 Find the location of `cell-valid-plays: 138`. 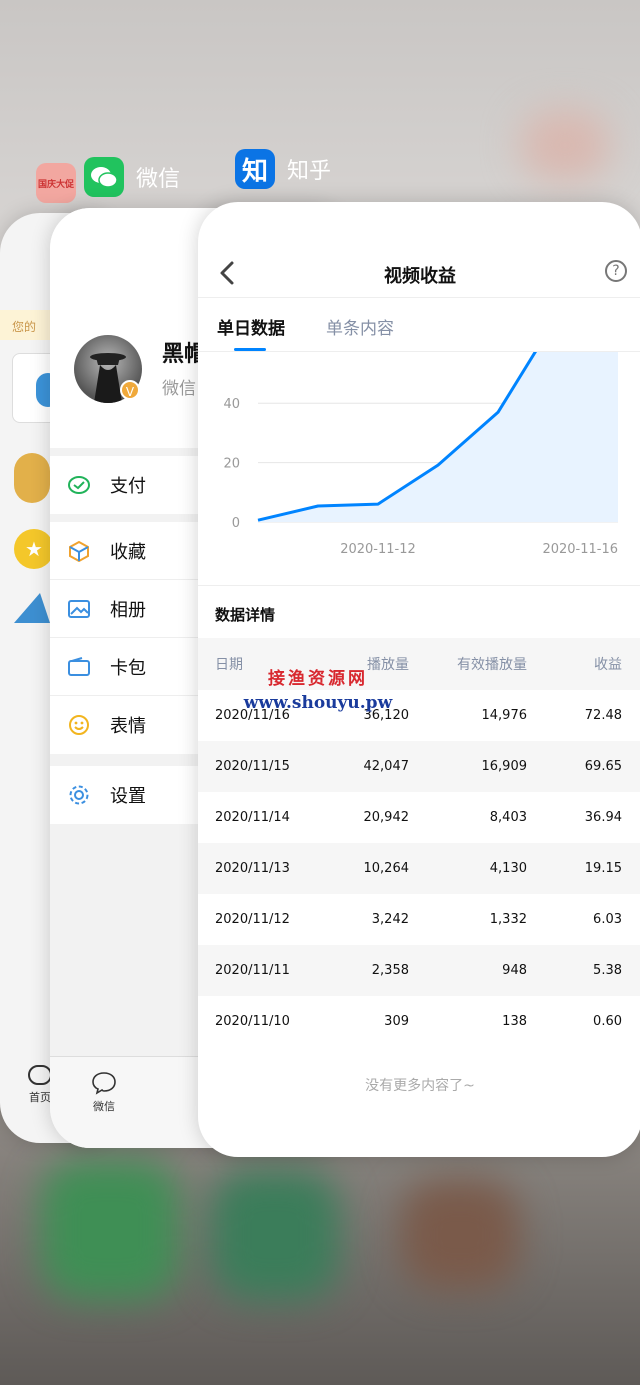

cell-valid-plays: 138 is located at coordinates (514, 1021).